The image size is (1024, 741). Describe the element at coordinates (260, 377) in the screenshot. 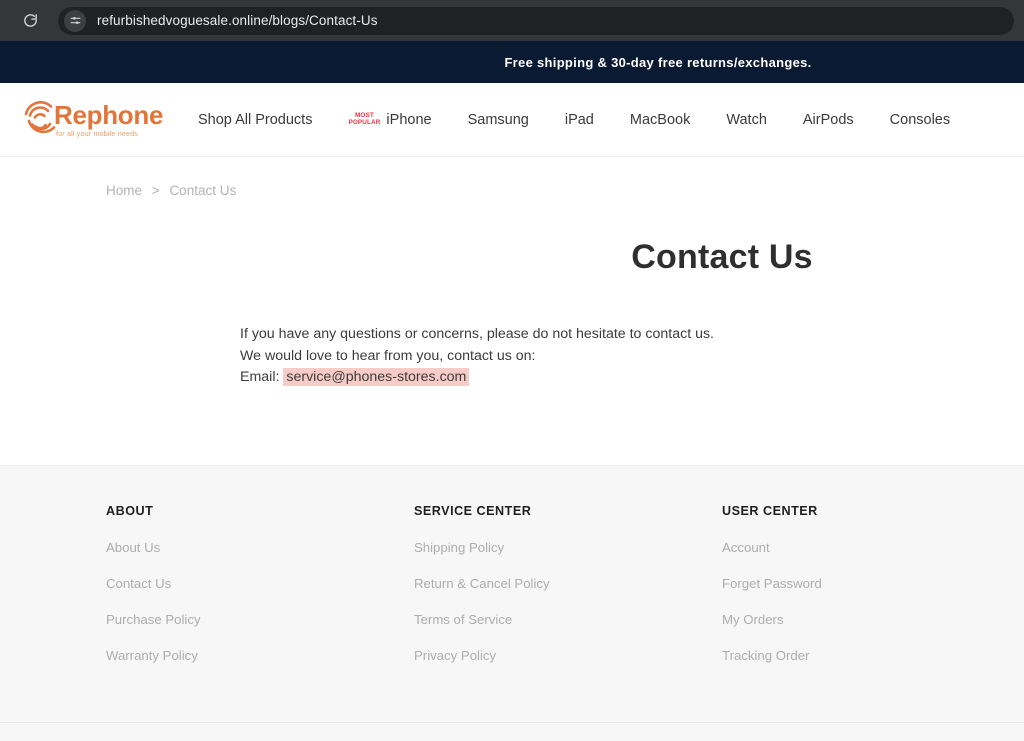

I see `email-label: Email:` at that location.